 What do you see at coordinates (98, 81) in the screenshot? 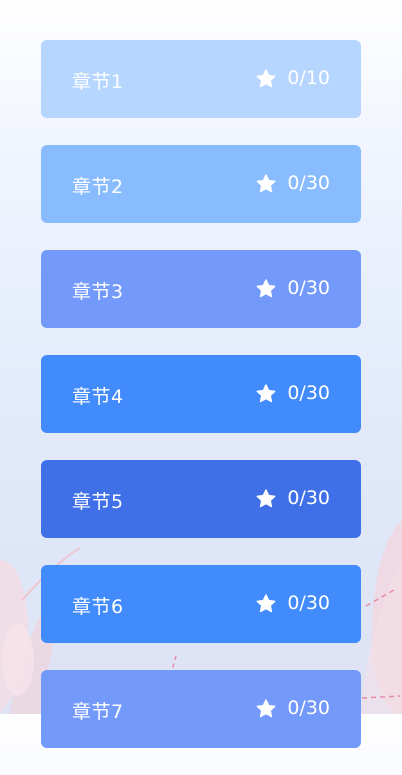
I see `chapter-title: 章节1` at bounding box center [98, 81].